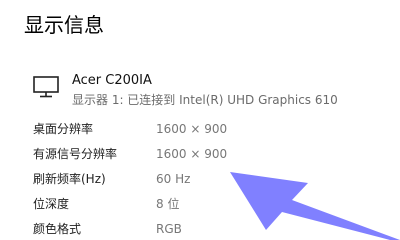 The width and height of the screenshot is (400, 240). Describe the element at coordinates (51, 204) in the screenshot. I see `info-label: 位深度` at that location.